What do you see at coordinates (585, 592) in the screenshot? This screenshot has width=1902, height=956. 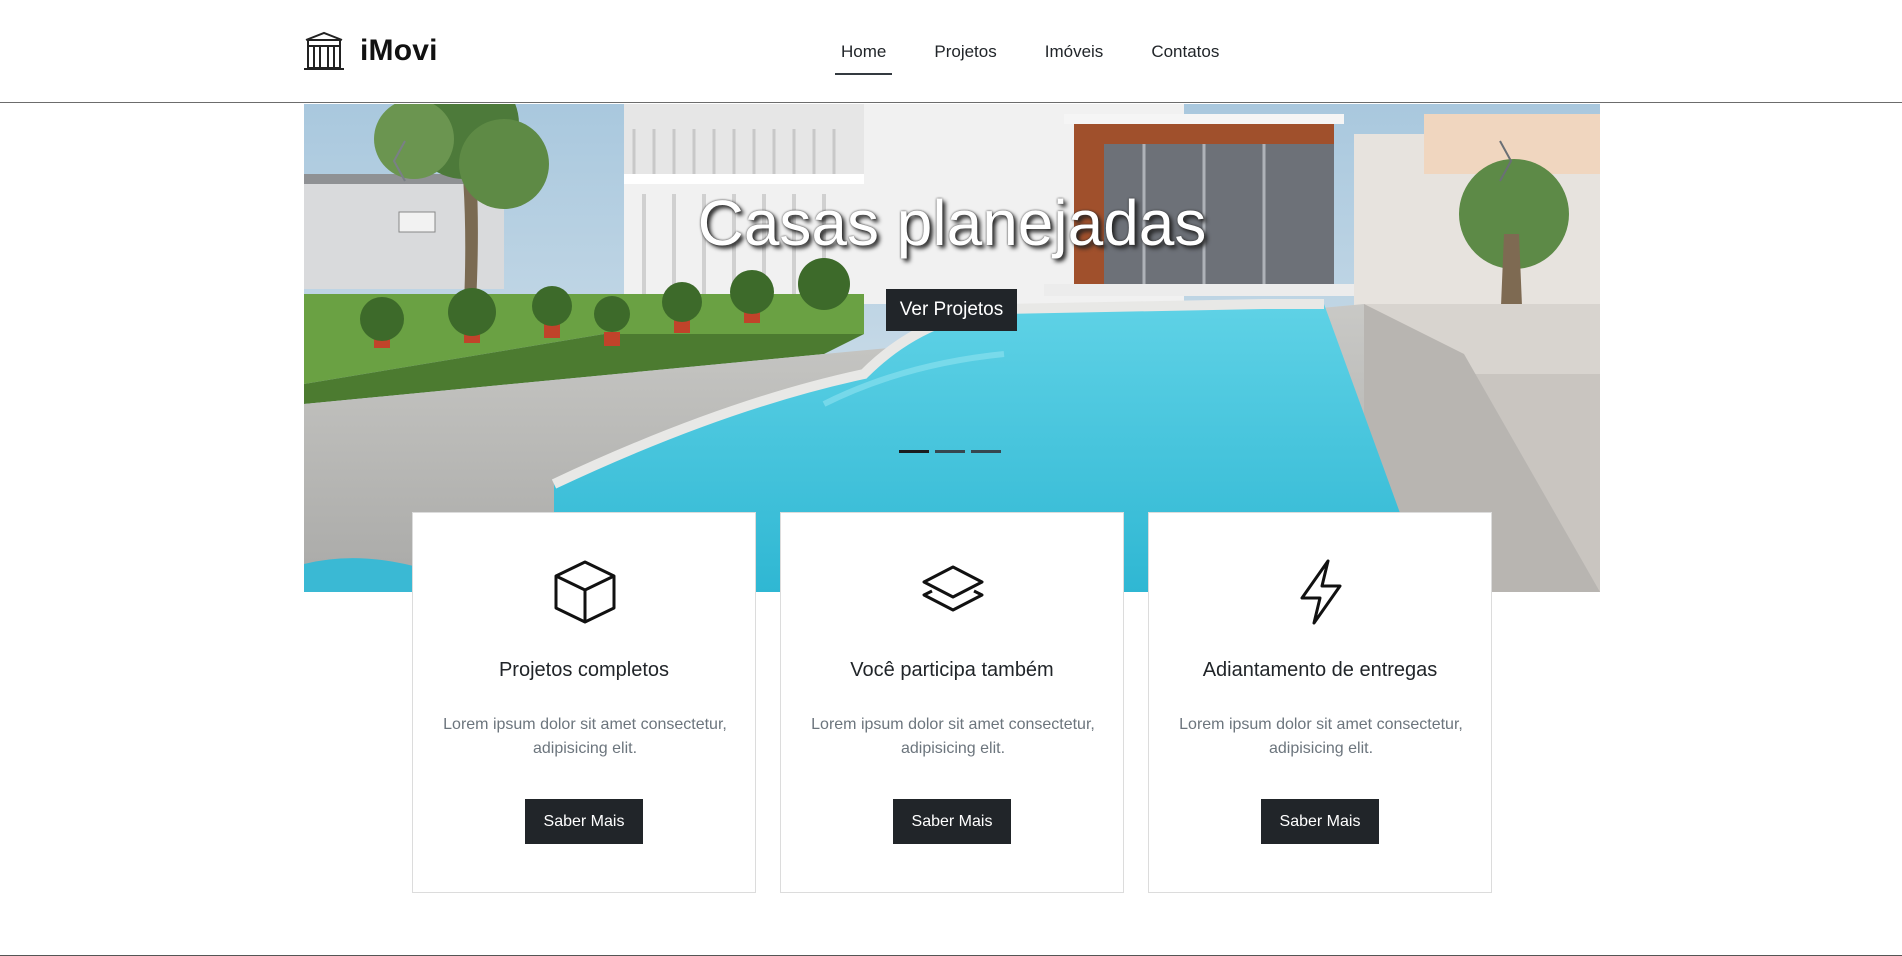 I see `box-icon` at bounding box center [585, 592].